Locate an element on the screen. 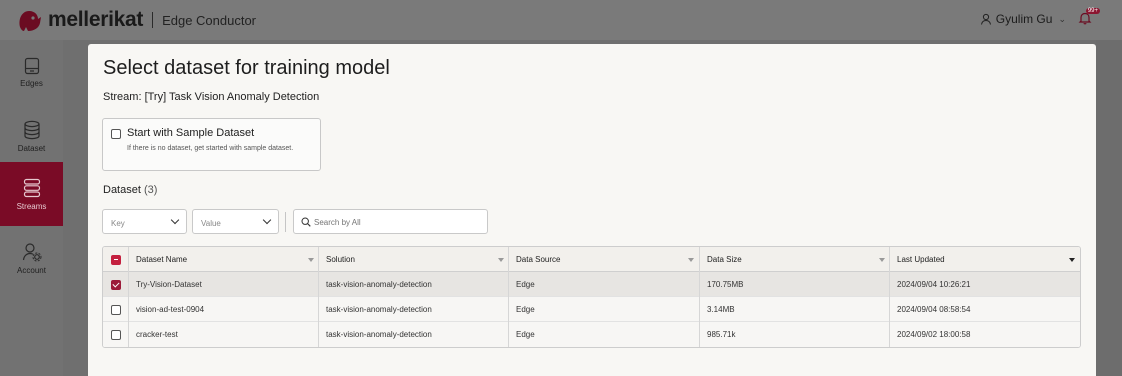 This screenshot has height=376, width=1122. select-all-checkbox is located at coordinates (116, 260).